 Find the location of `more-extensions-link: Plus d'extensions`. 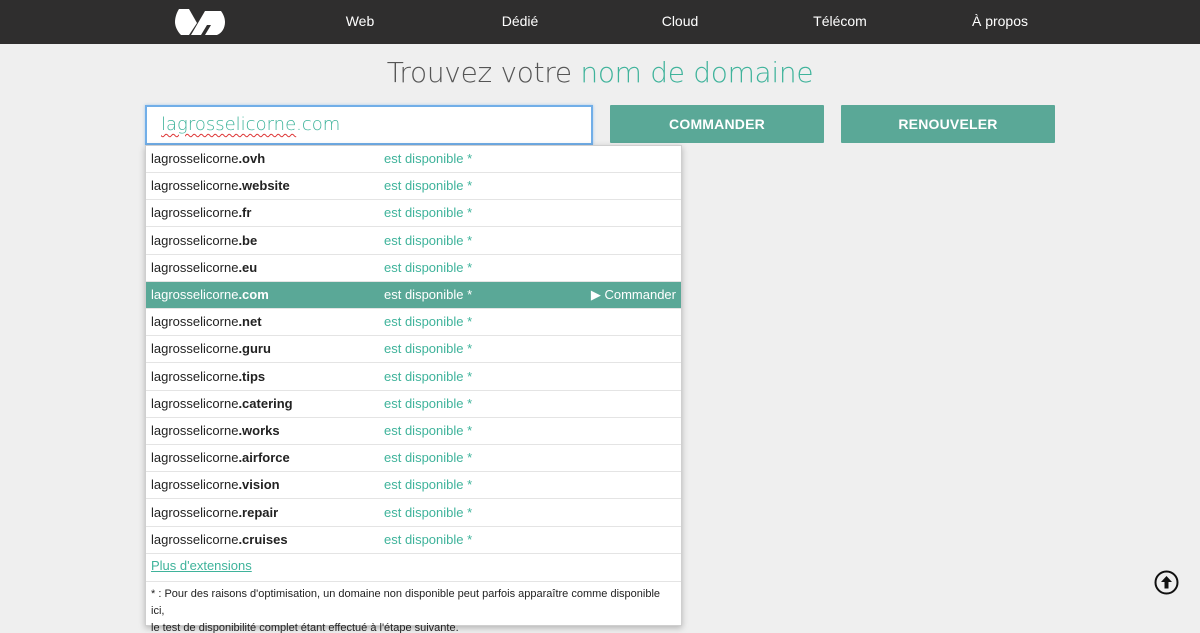

more-extensions-link: Plus d'extensions is located at coordinates (201, 565).